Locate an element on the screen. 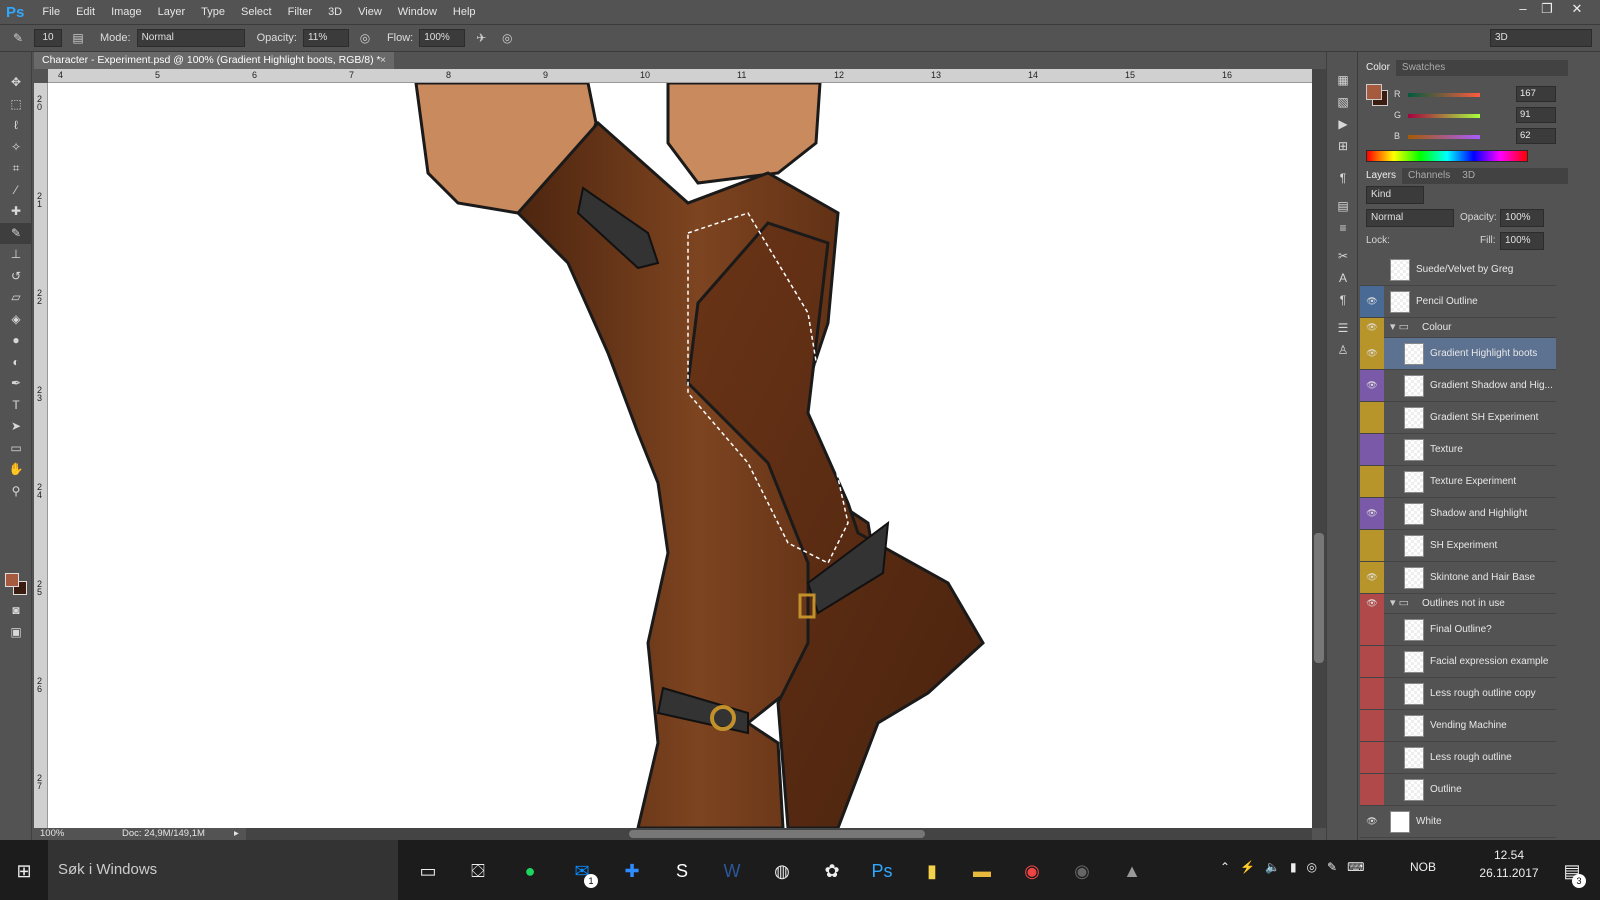 This screenshot has width=1600, height=900. marquee-tool-icon: ⬚ is located at coordinates (16, 105).